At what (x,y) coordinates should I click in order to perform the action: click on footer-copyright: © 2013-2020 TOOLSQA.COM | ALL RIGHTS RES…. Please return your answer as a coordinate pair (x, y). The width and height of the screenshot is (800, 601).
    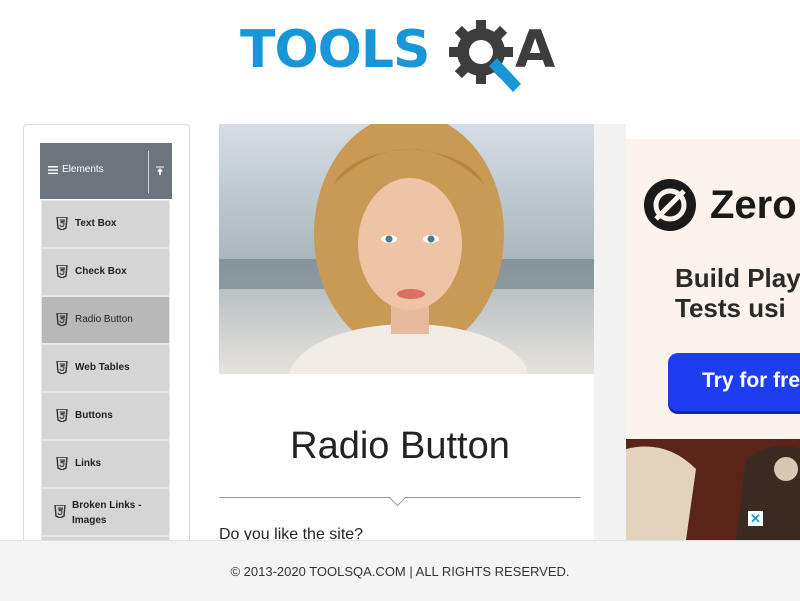
    Looking at the image, I should click on (400, 571).